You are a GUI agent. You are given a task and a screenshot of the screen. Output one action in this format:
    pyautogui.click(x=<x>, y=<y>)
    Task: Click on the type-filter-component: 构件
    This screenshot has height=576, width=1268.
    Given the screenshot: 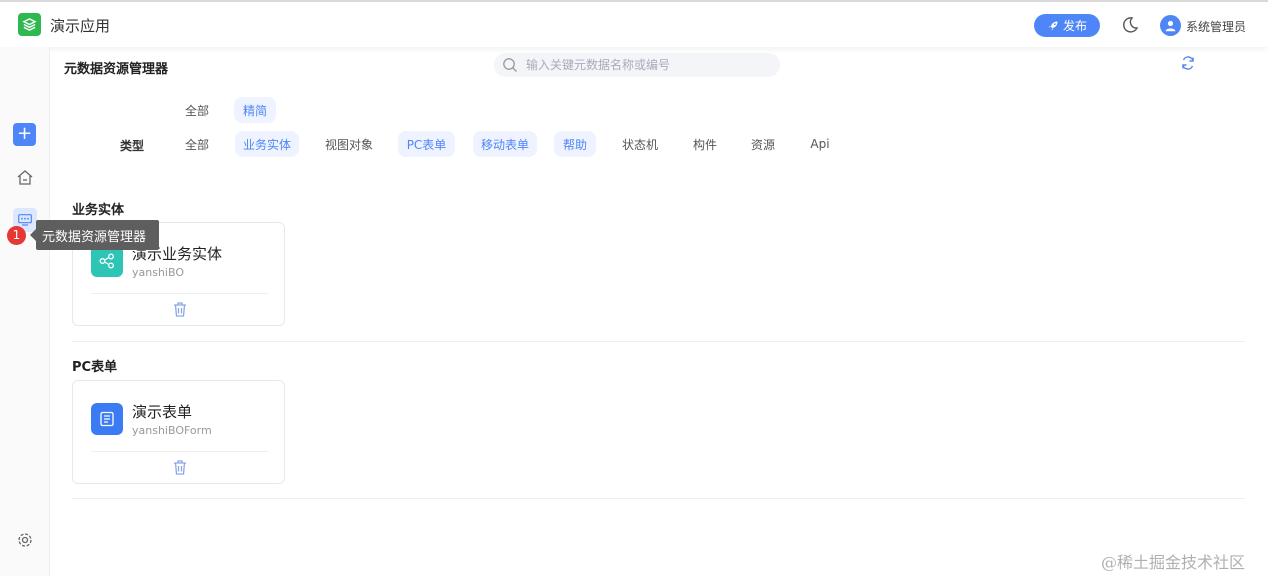 What is the action you would take?
    pyautogui.click(x=705, y=144)
    